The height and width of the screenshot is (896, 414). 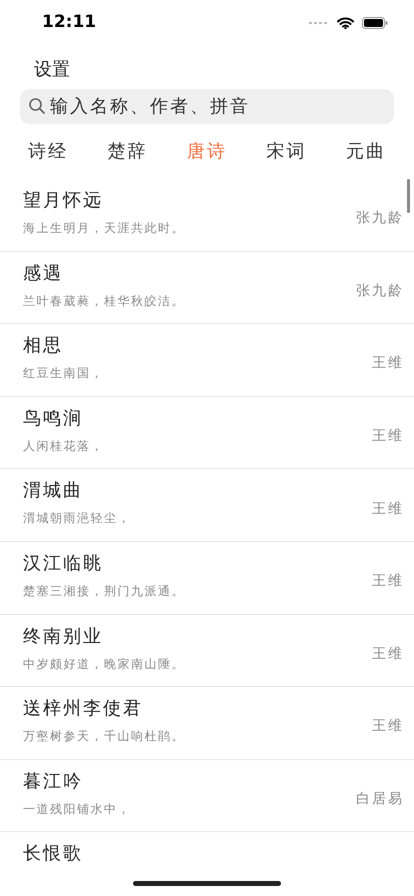 I want to click on poem-title: 汉江临眺, so click(x=63, y=564).